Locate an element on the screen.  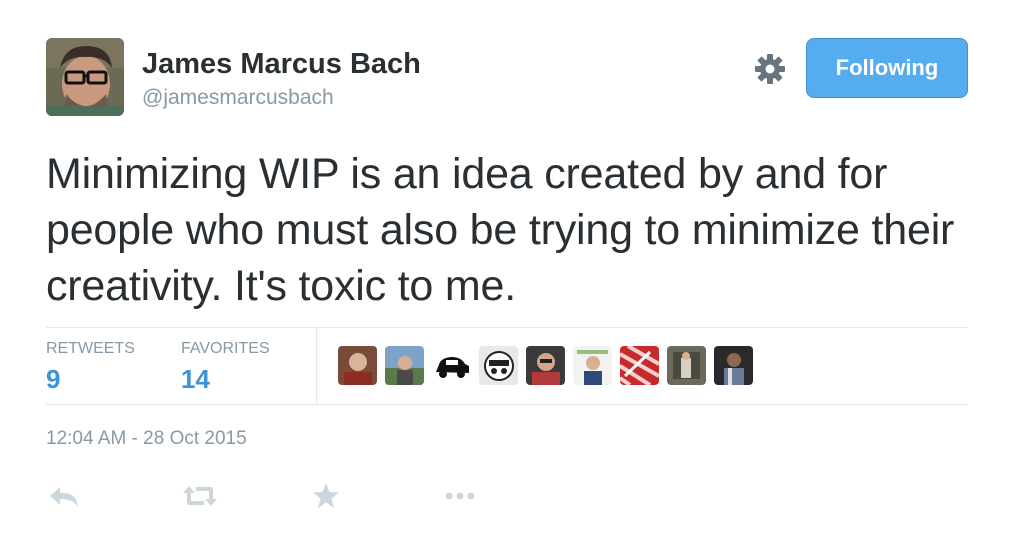
stats-separator is located at coordinates (316, 366).